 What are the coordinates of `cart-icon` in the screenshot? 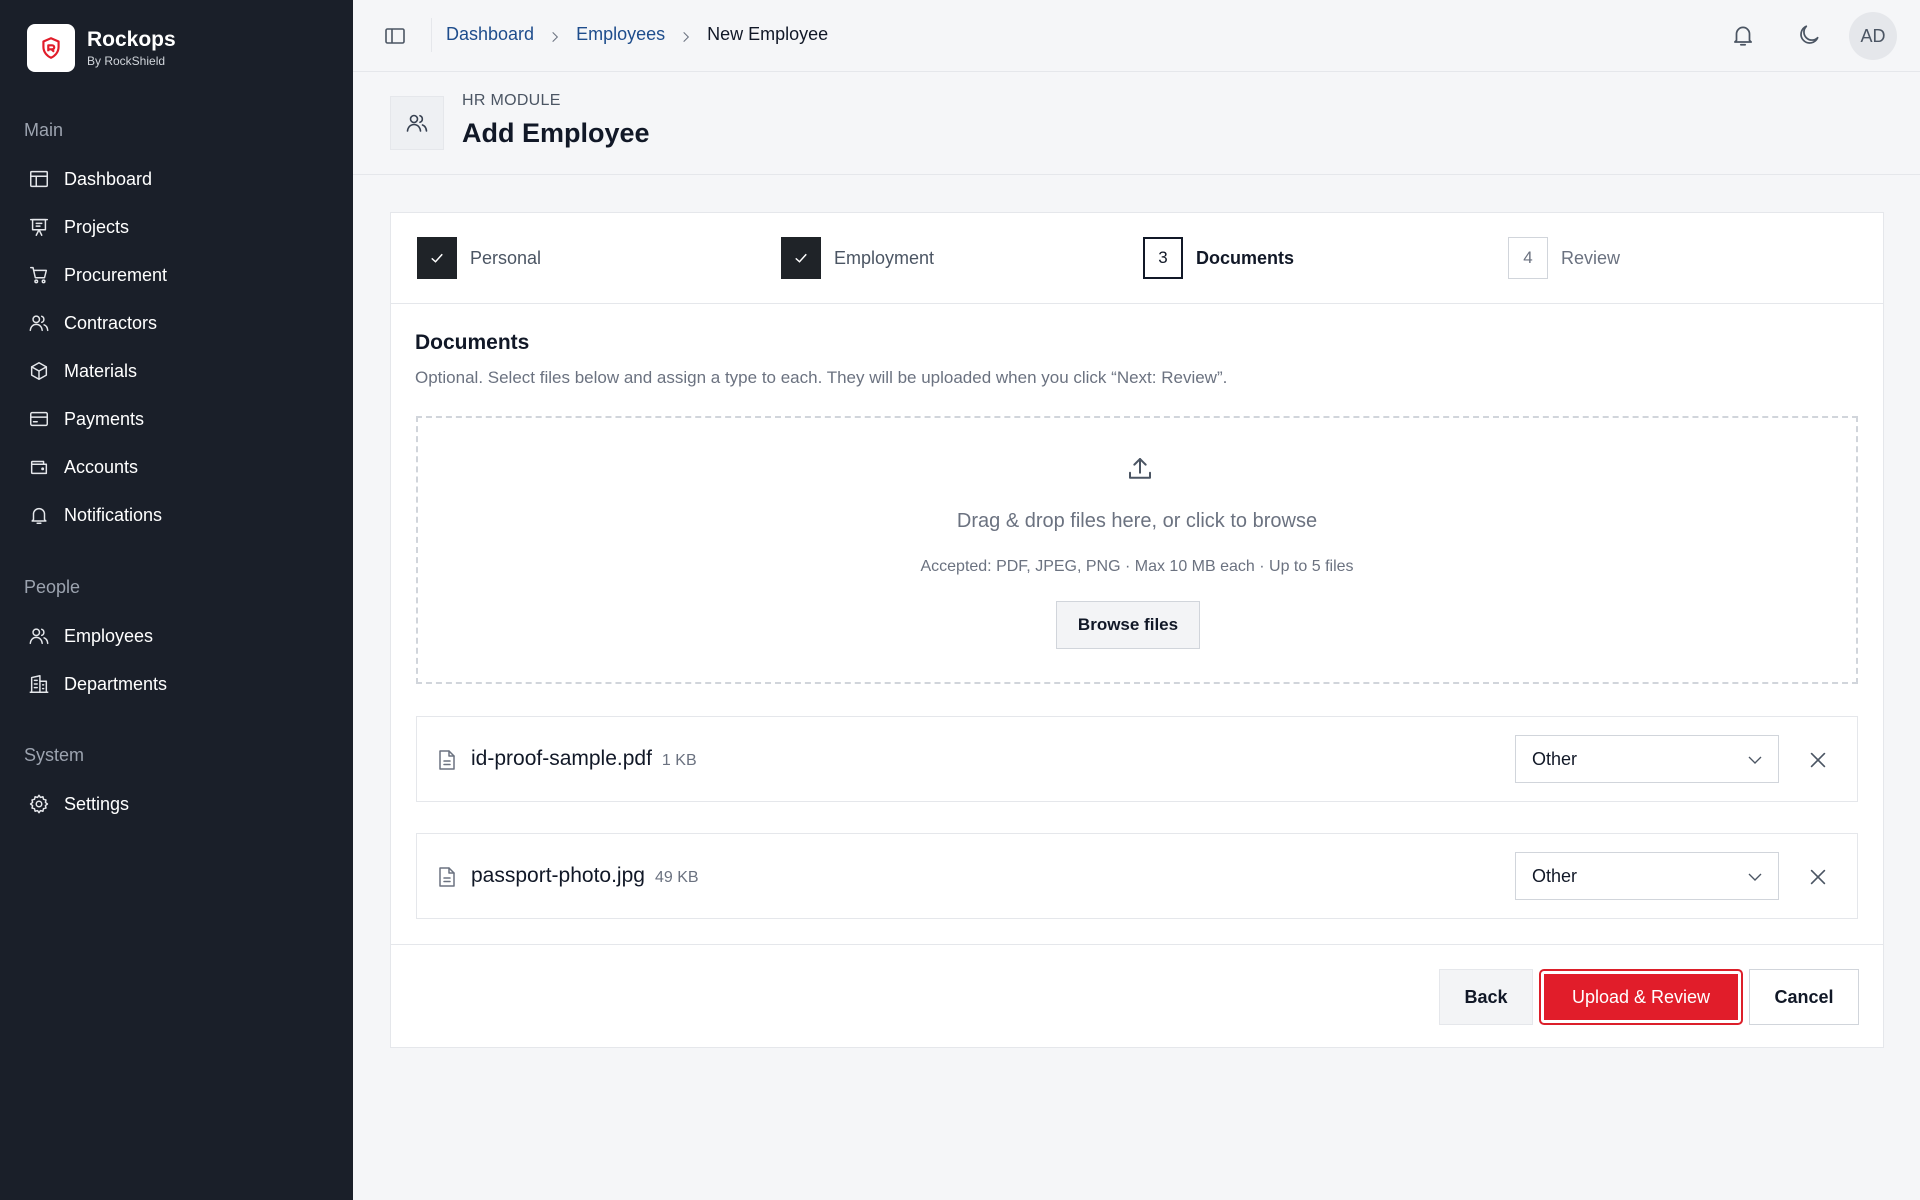 It's located at (39, 275).